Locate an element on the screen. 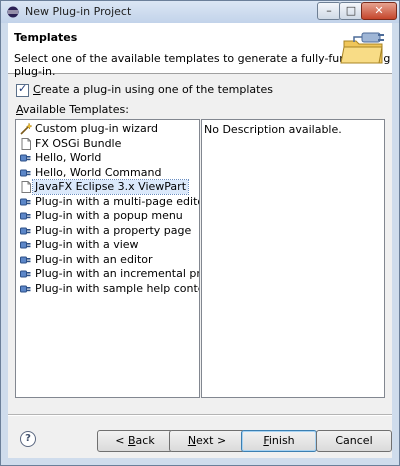  template-item-label: FX OSGi Bundle is located at coordinates (78, 143).